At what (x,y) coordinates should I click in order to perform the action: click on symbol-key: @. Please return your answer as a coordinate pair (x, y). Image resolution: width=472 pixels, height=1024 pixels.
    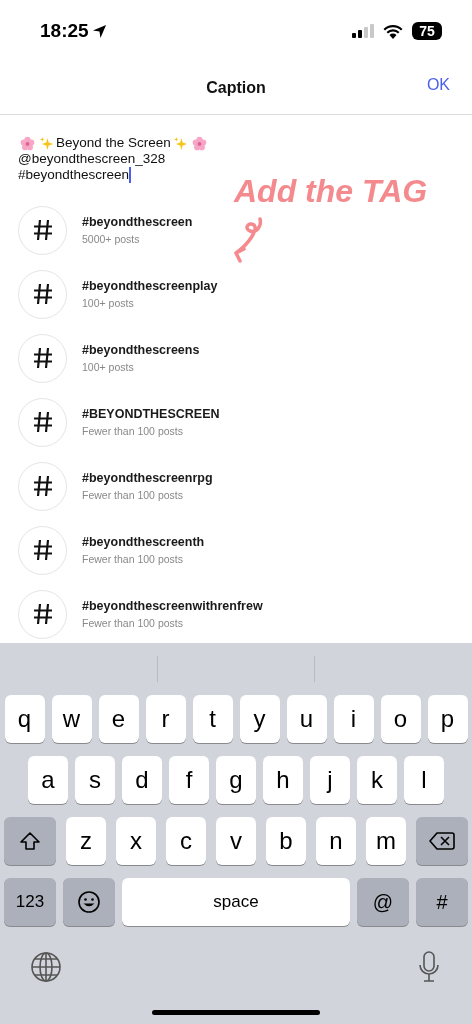
    Looking at the image, I should click on (383, 902).